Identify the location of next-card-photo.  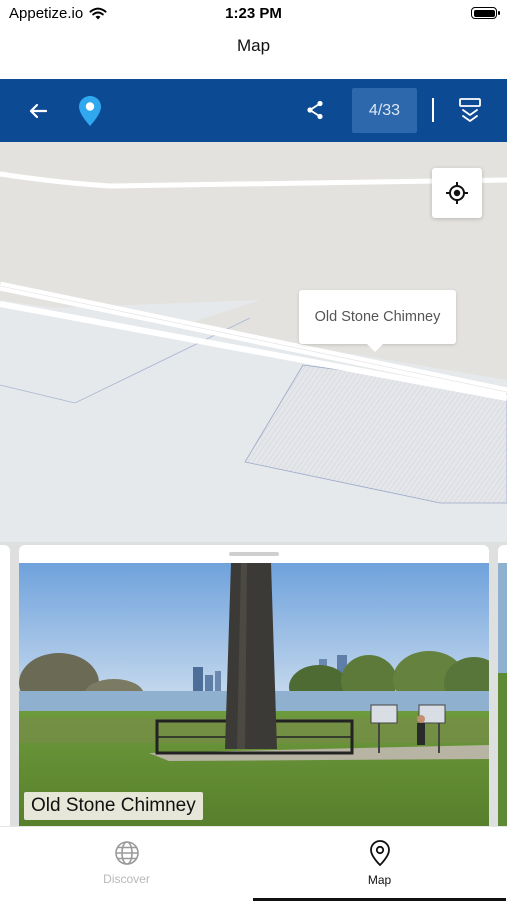
(502, 694).